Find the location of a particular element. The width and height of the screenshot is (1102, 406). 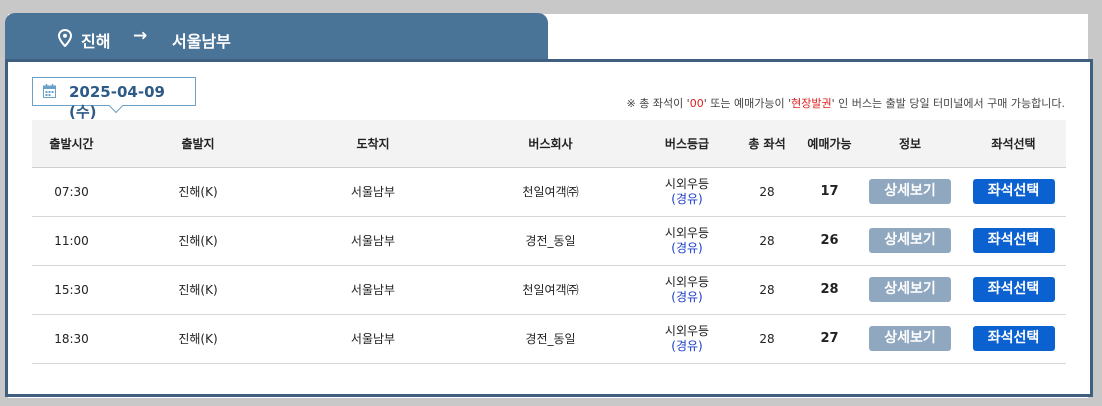

route-tab: 진해 → 서울남부 is located at coordinates (276, 37).